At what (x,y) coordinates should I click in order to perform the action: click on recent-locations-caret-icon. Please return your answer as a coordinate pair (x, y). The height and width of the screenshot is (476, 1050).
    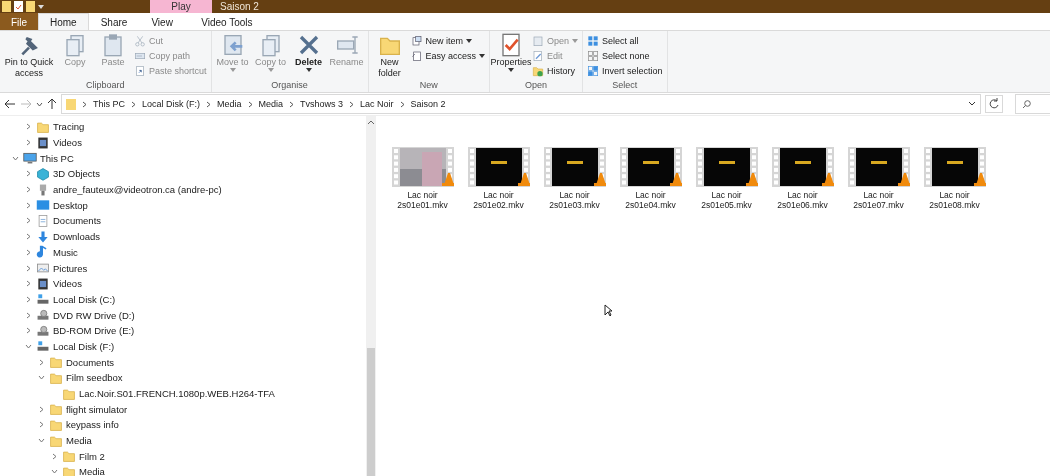
    Looking at the image, I should click on (39, 104).